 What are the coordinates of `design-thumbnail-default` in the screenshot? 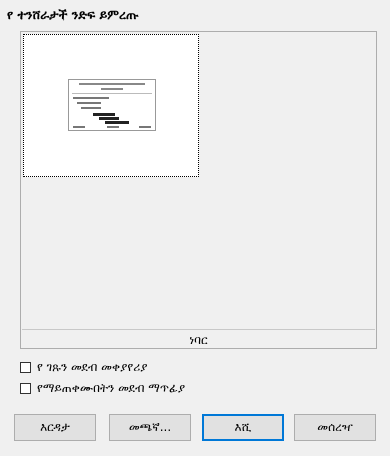 It's located at (111, 105).